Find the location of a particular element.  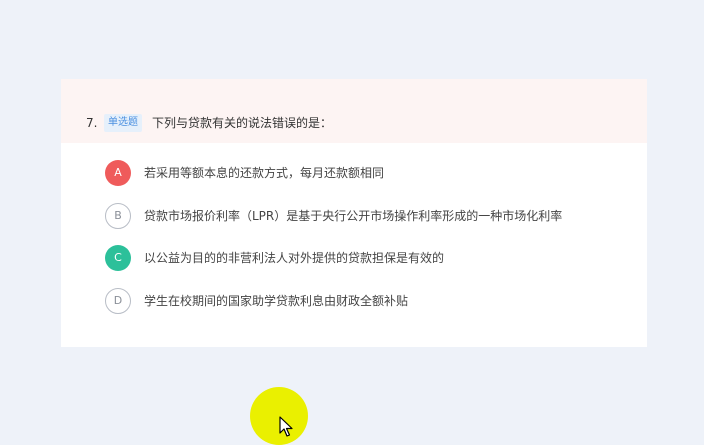

option-c-text: 以公益为目的的非营利法人对外提供的贷款担保是有效的 is located at coordinates (294, 258).